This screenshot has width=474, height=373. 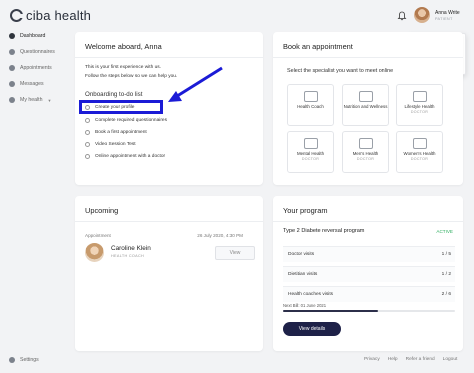 What do you see at coordinates (446, 254) in the screenshot?
I see `program-row-value: 1 / 5` at bounding box center [446, 254].